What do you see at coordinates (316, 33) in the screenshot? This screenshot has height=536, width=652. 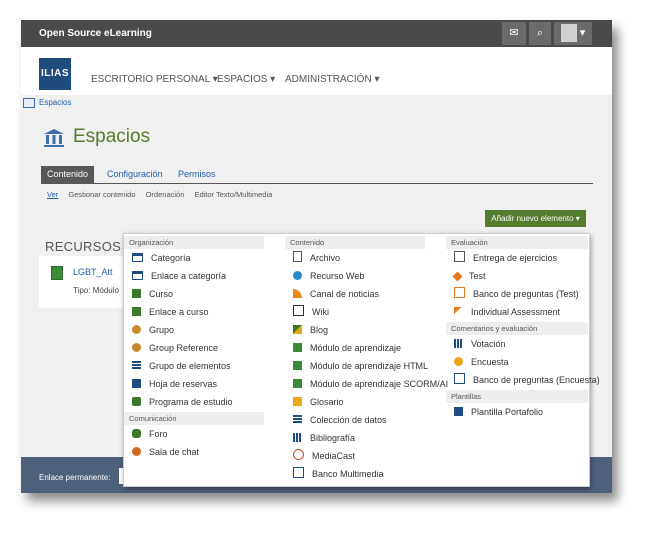 I see `top-bar: Open Source eLearning ✉ ⌕ ▾` at bounding box center [316, 33].